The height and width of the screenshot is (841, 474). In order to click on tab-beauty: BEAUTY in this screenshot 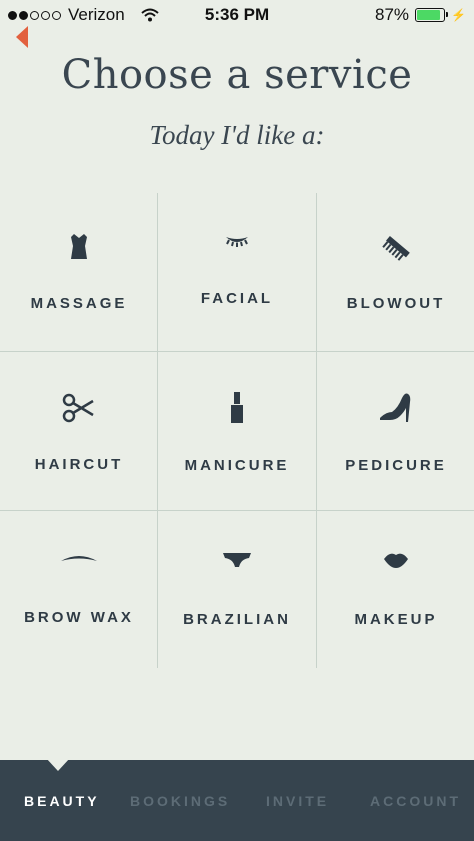, I will do `click(62, 801)`.